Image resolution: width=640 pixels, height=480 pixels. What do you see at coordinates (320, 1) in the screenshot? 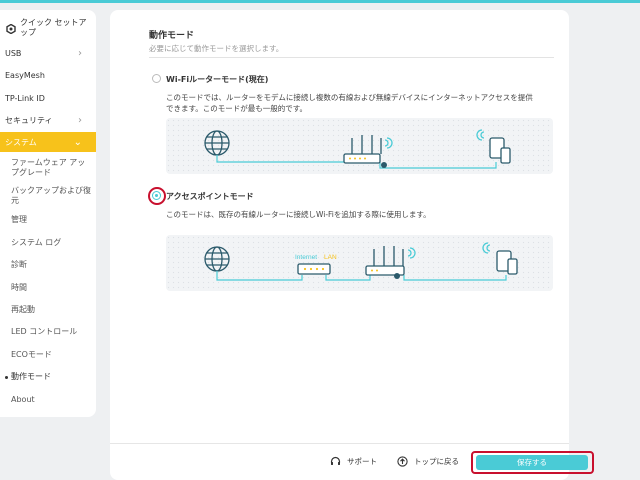
I see `top-accent-bar` at bounding box center [320, 1].